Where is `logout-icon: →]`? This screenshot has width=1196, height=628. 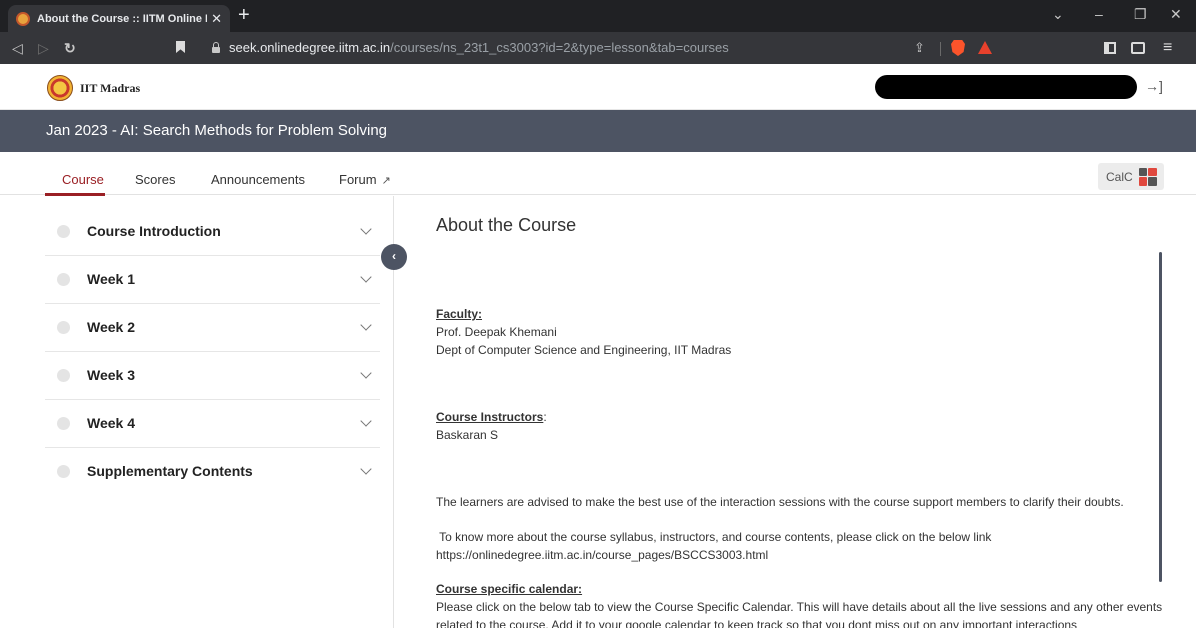 logout-icon: →] is located at coordinates (1154, 86).